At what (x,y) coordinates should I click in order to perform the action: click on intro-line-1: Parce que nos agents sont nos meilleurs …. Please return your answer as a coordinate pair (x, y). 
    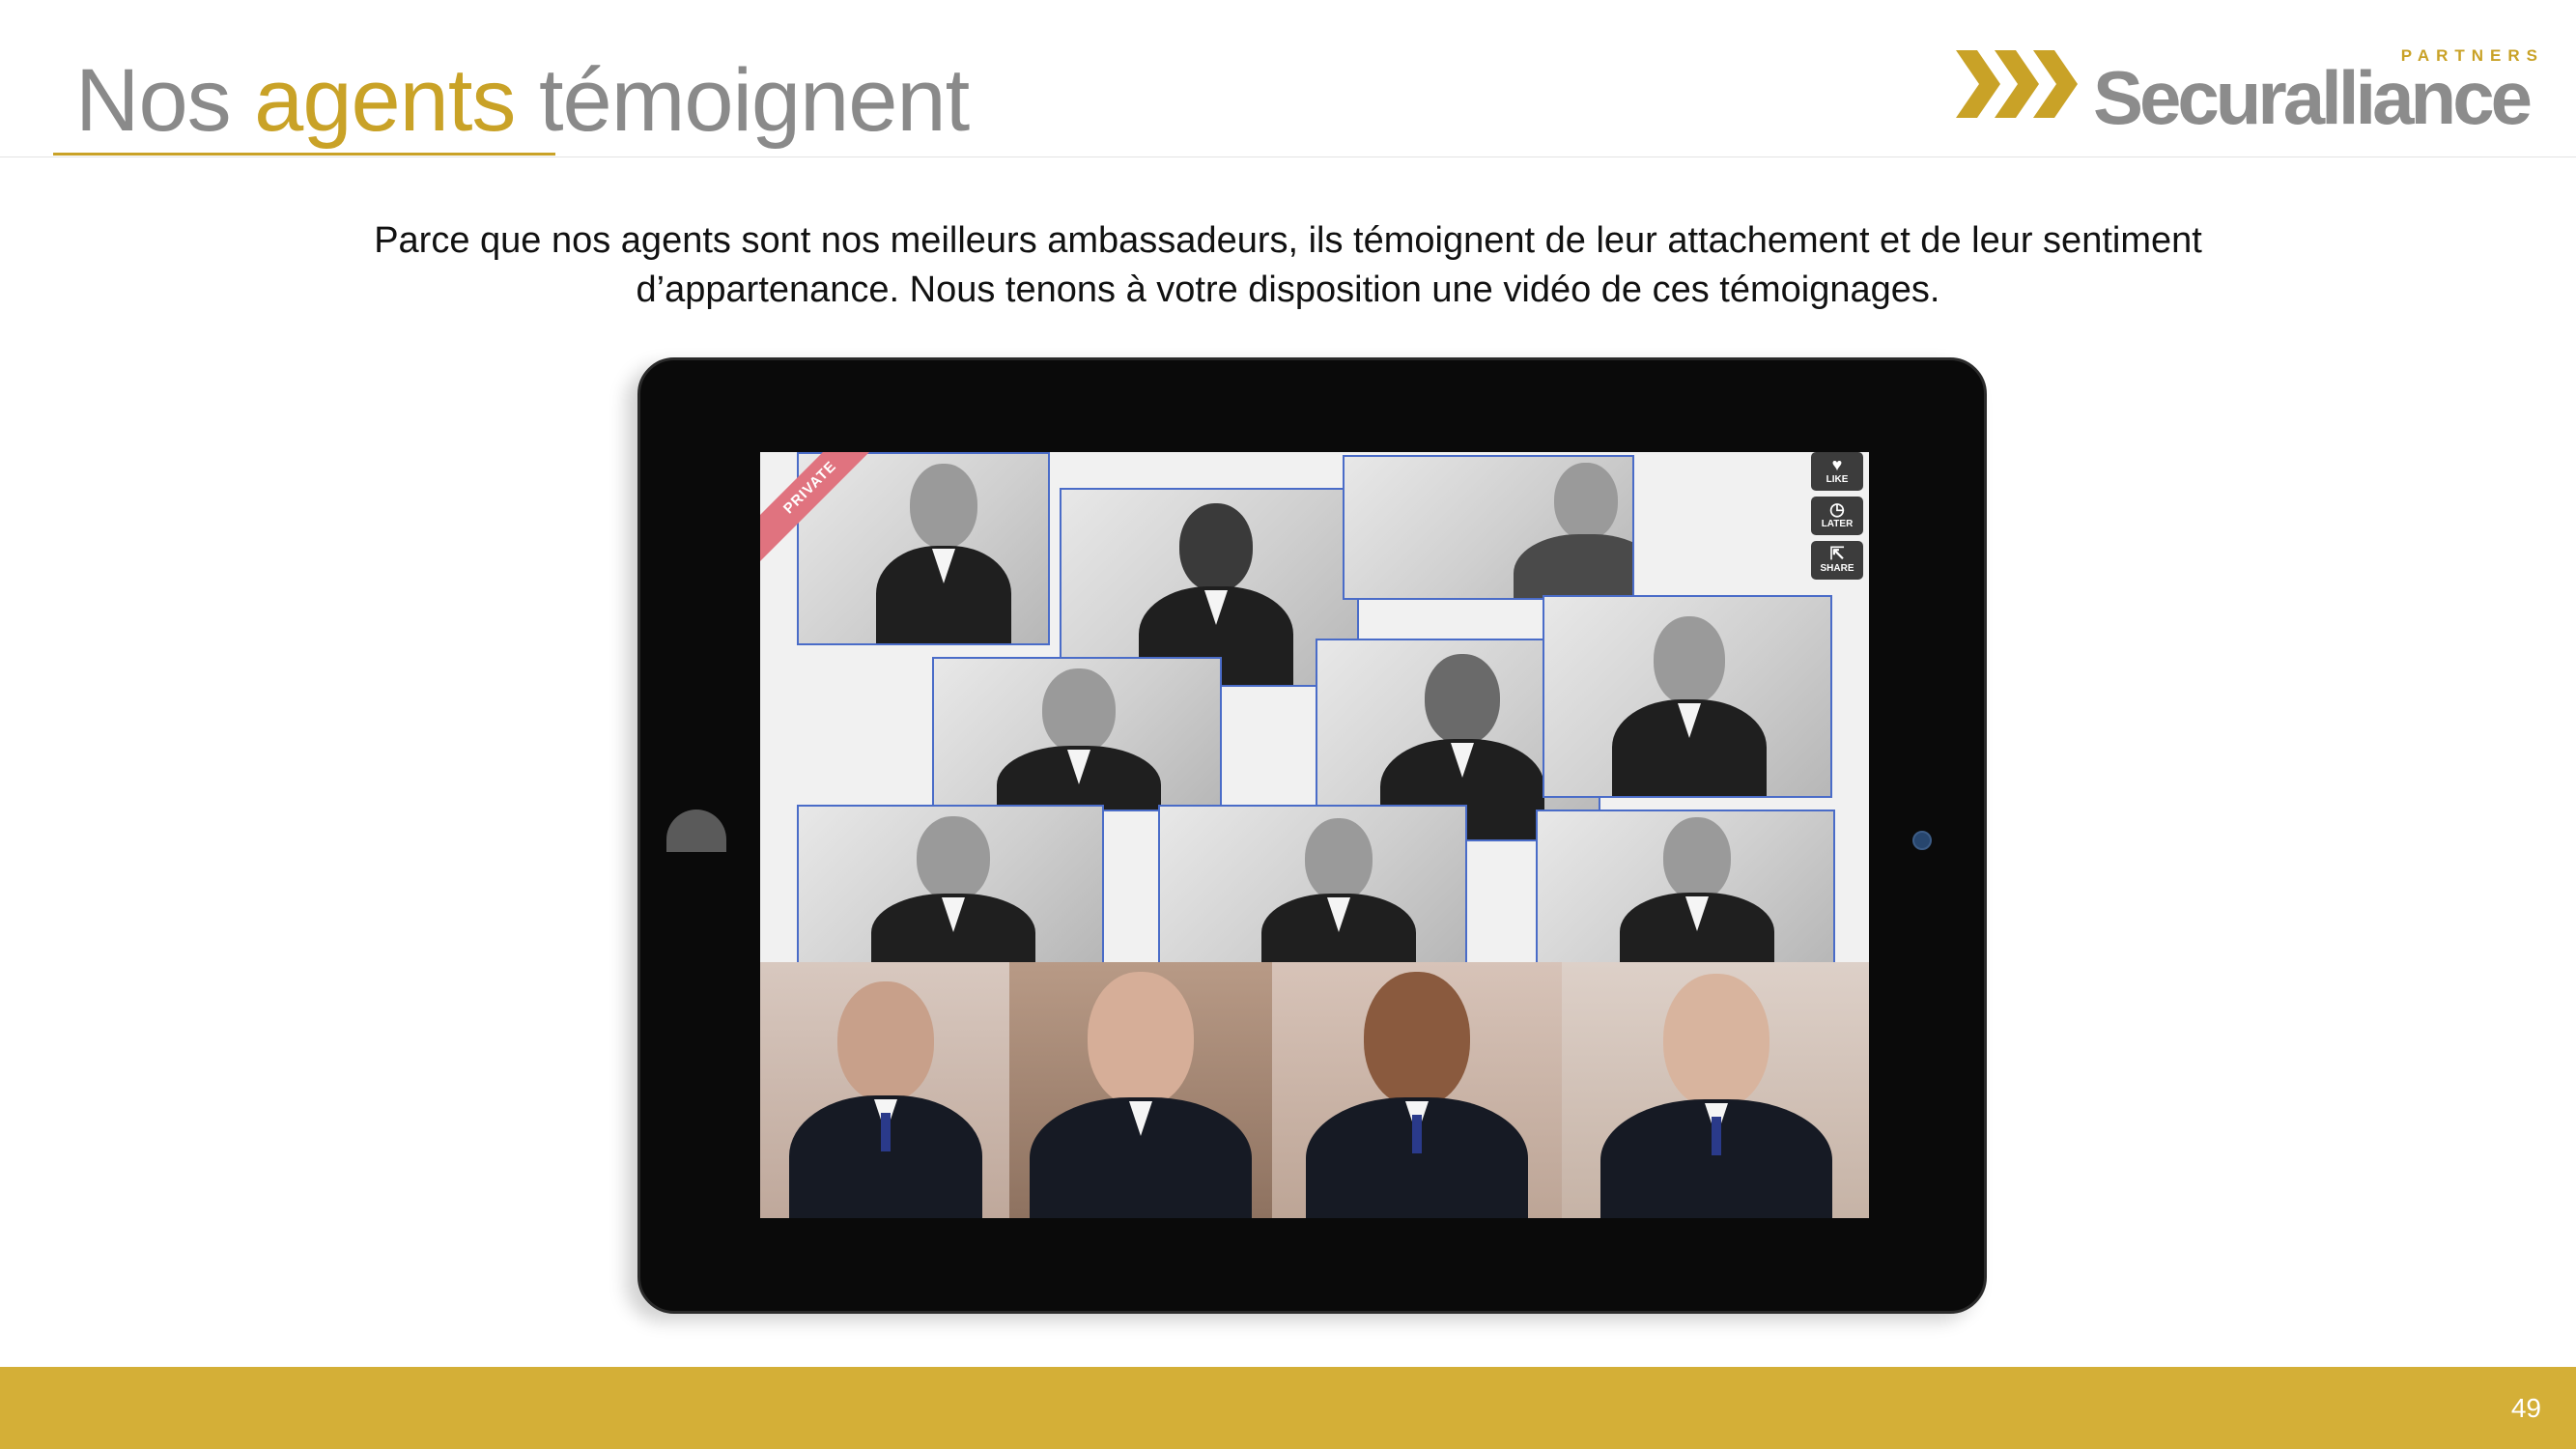
    Looking at the image, I should click on (1288, 240).